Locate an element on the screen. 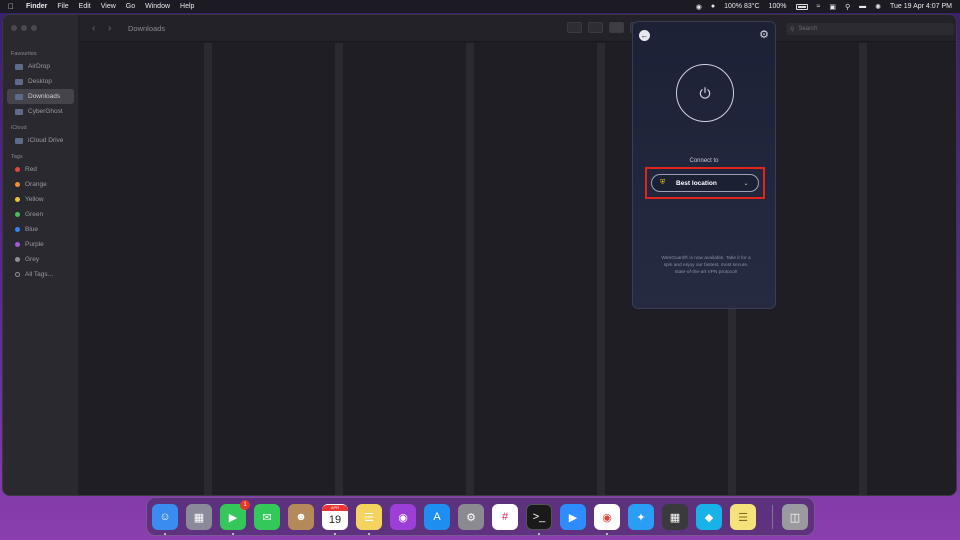 The width and height of the screenshot is (960, 540). forward-arrow-icon: › is located at coordinates (113, 28).